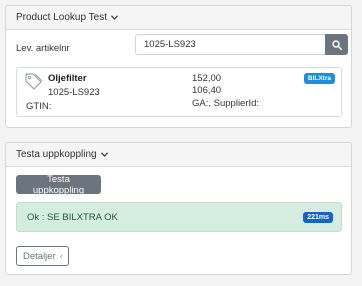 The width and height of the screenshot is (362, 286). I want to click on article-number-label: Lev. artikelnr, so click(43, 48).